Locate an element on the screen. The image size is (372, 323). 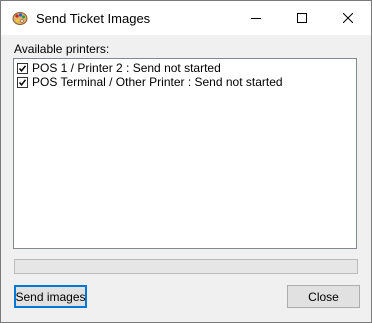
minimize-icon is located at coordinates (256, 18).